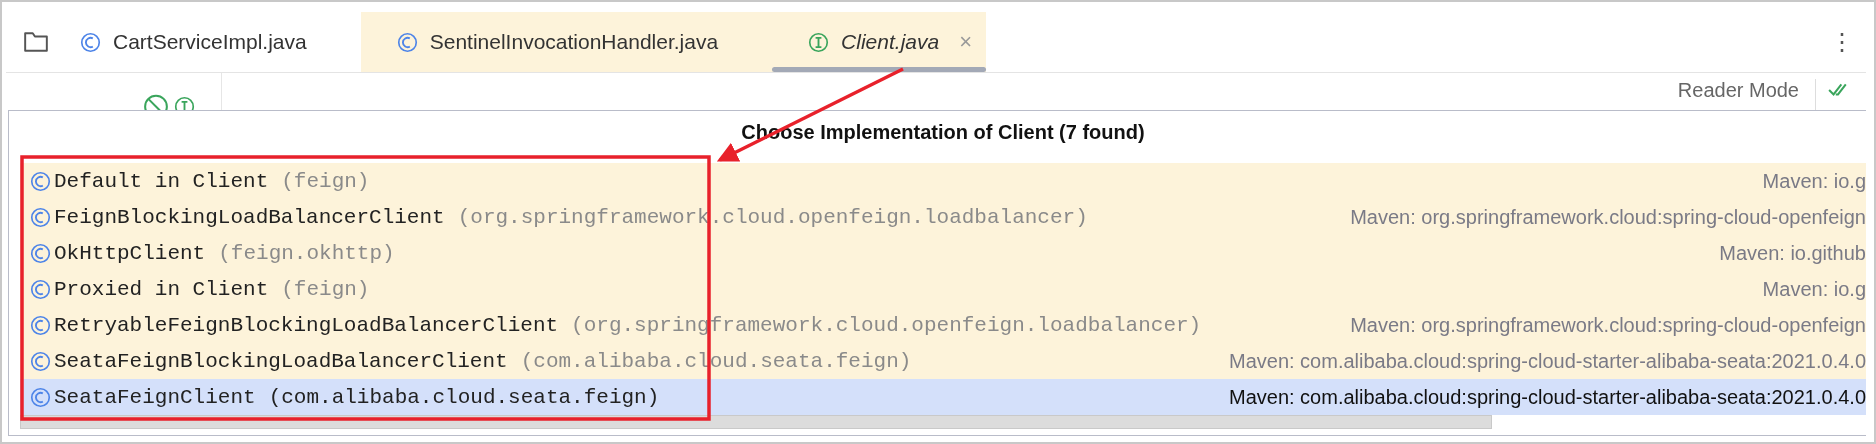 The width and height of the screenshot is (1876, 444). I want to click on class-name: SeataFeignBlockingLoadBalancerClient, so click(281, 361).